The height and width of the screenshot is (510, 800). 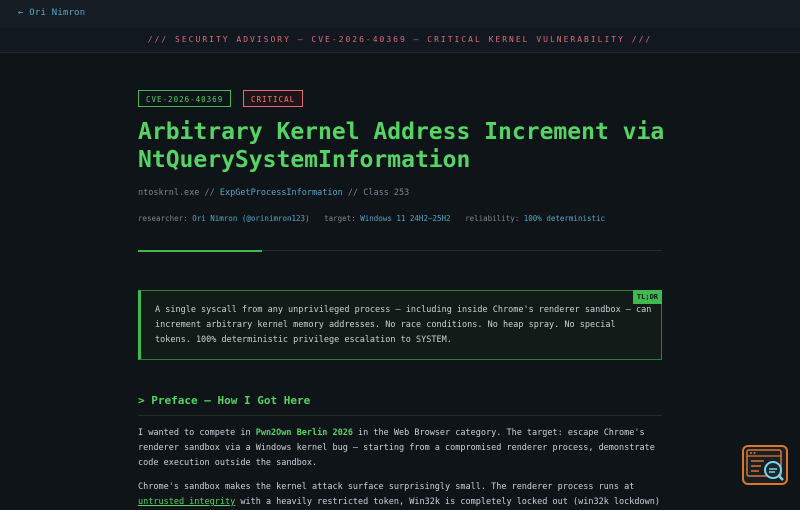 I want to click on divider-accent, so click(x=200, y=251).